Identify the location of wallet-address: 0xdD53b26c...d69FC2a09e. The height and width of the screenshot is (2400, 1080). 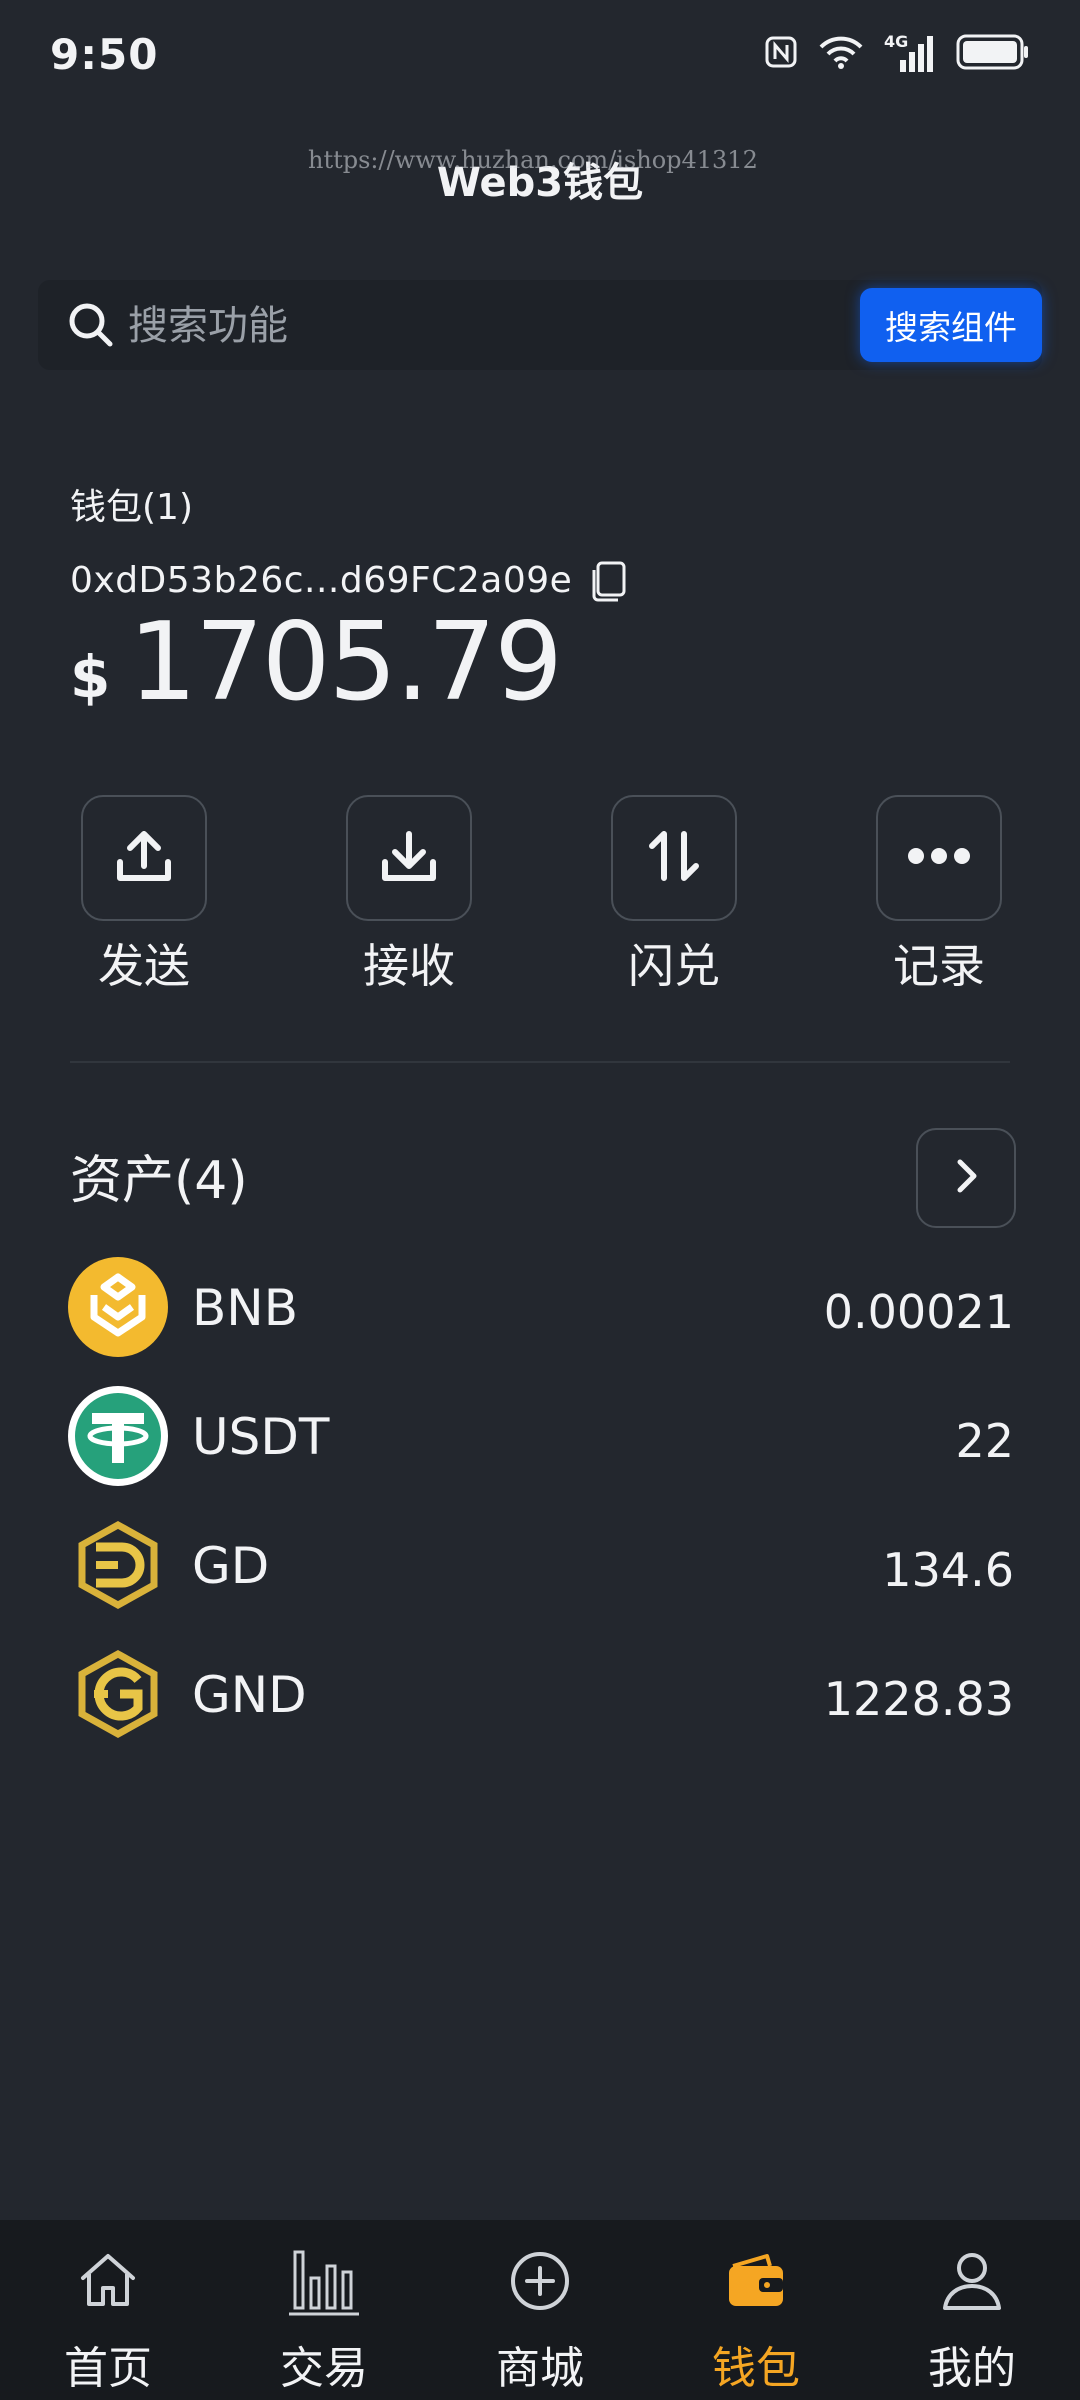
(321, 580).